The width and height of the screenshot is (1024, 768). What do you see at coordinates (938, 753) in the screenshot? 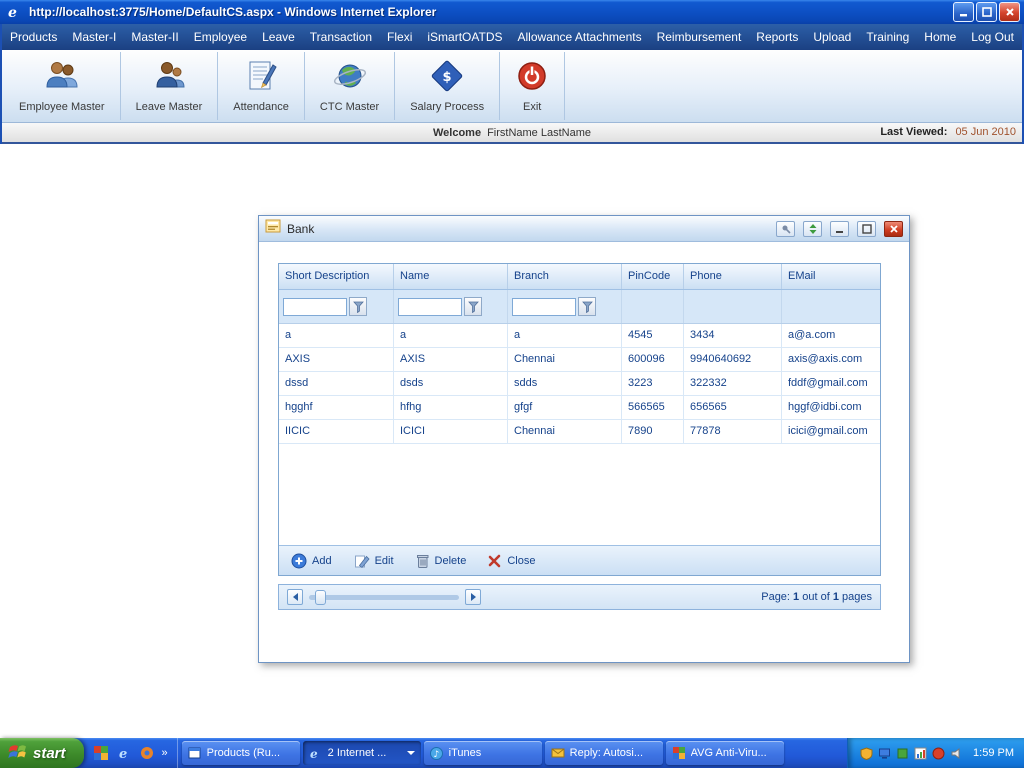
I see `tray-messenger-icon` at bounding box center [938, 753].